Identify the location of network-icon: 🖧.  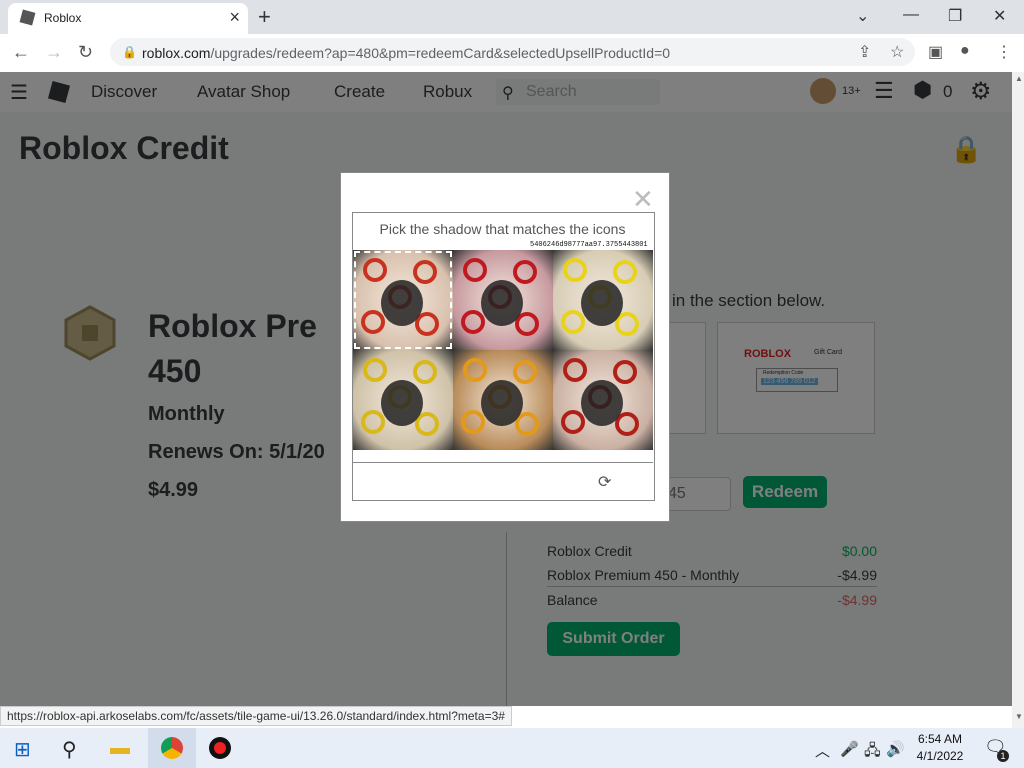
(872, 752).